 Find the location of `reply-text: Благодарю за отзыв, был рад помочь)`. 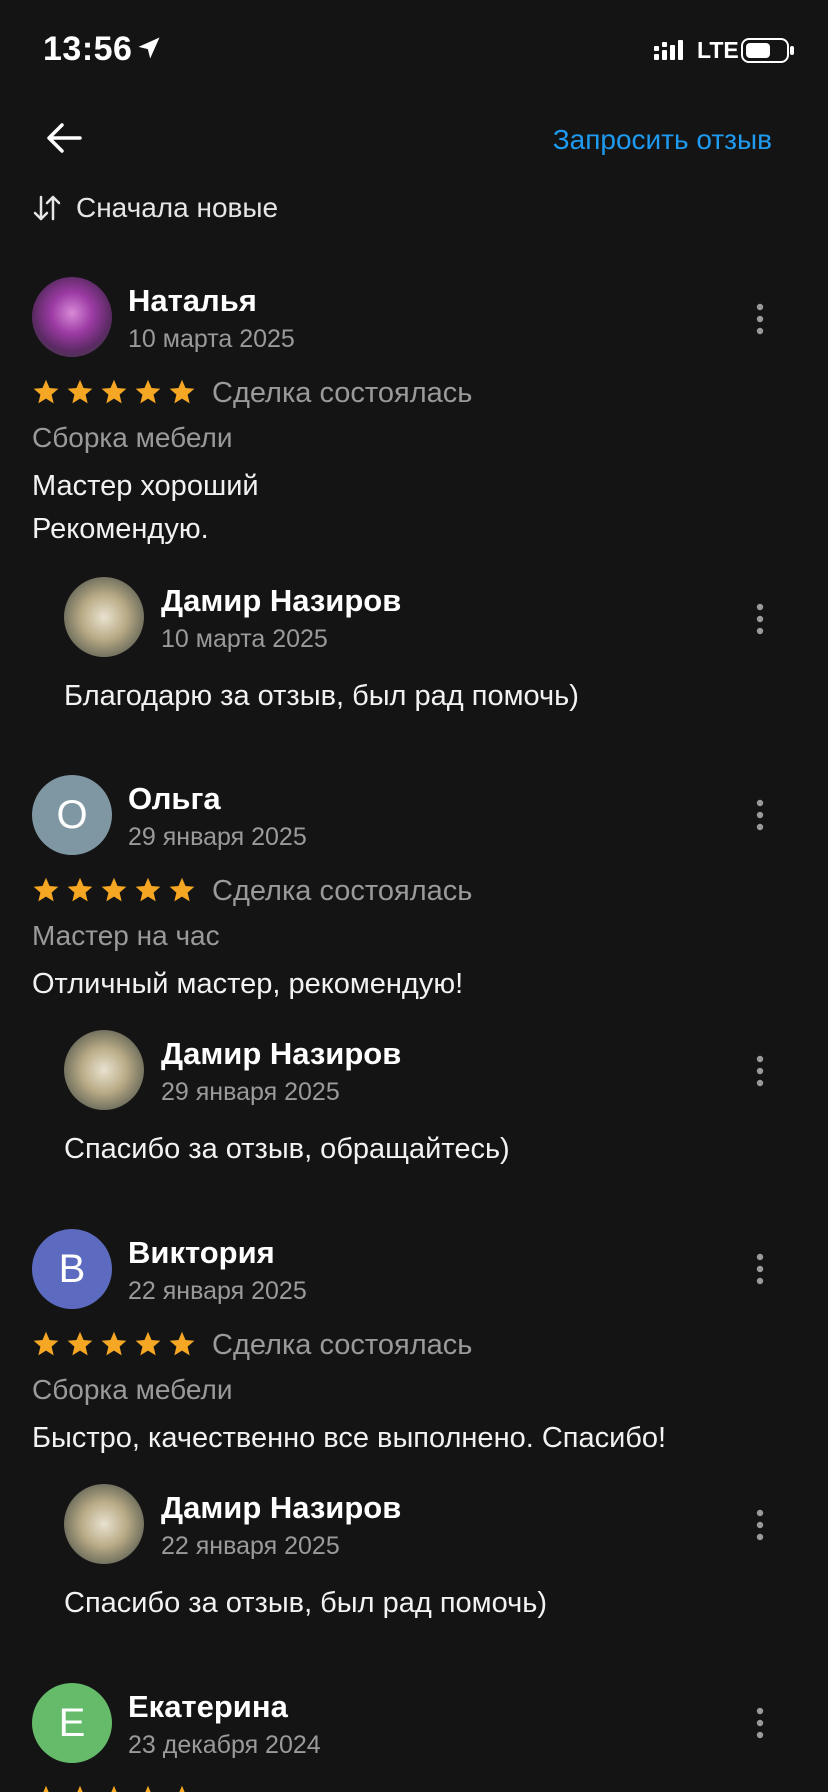

reply-text: Благодарю за отзыв, был рад помочь) is located at coordinates (321, 696).